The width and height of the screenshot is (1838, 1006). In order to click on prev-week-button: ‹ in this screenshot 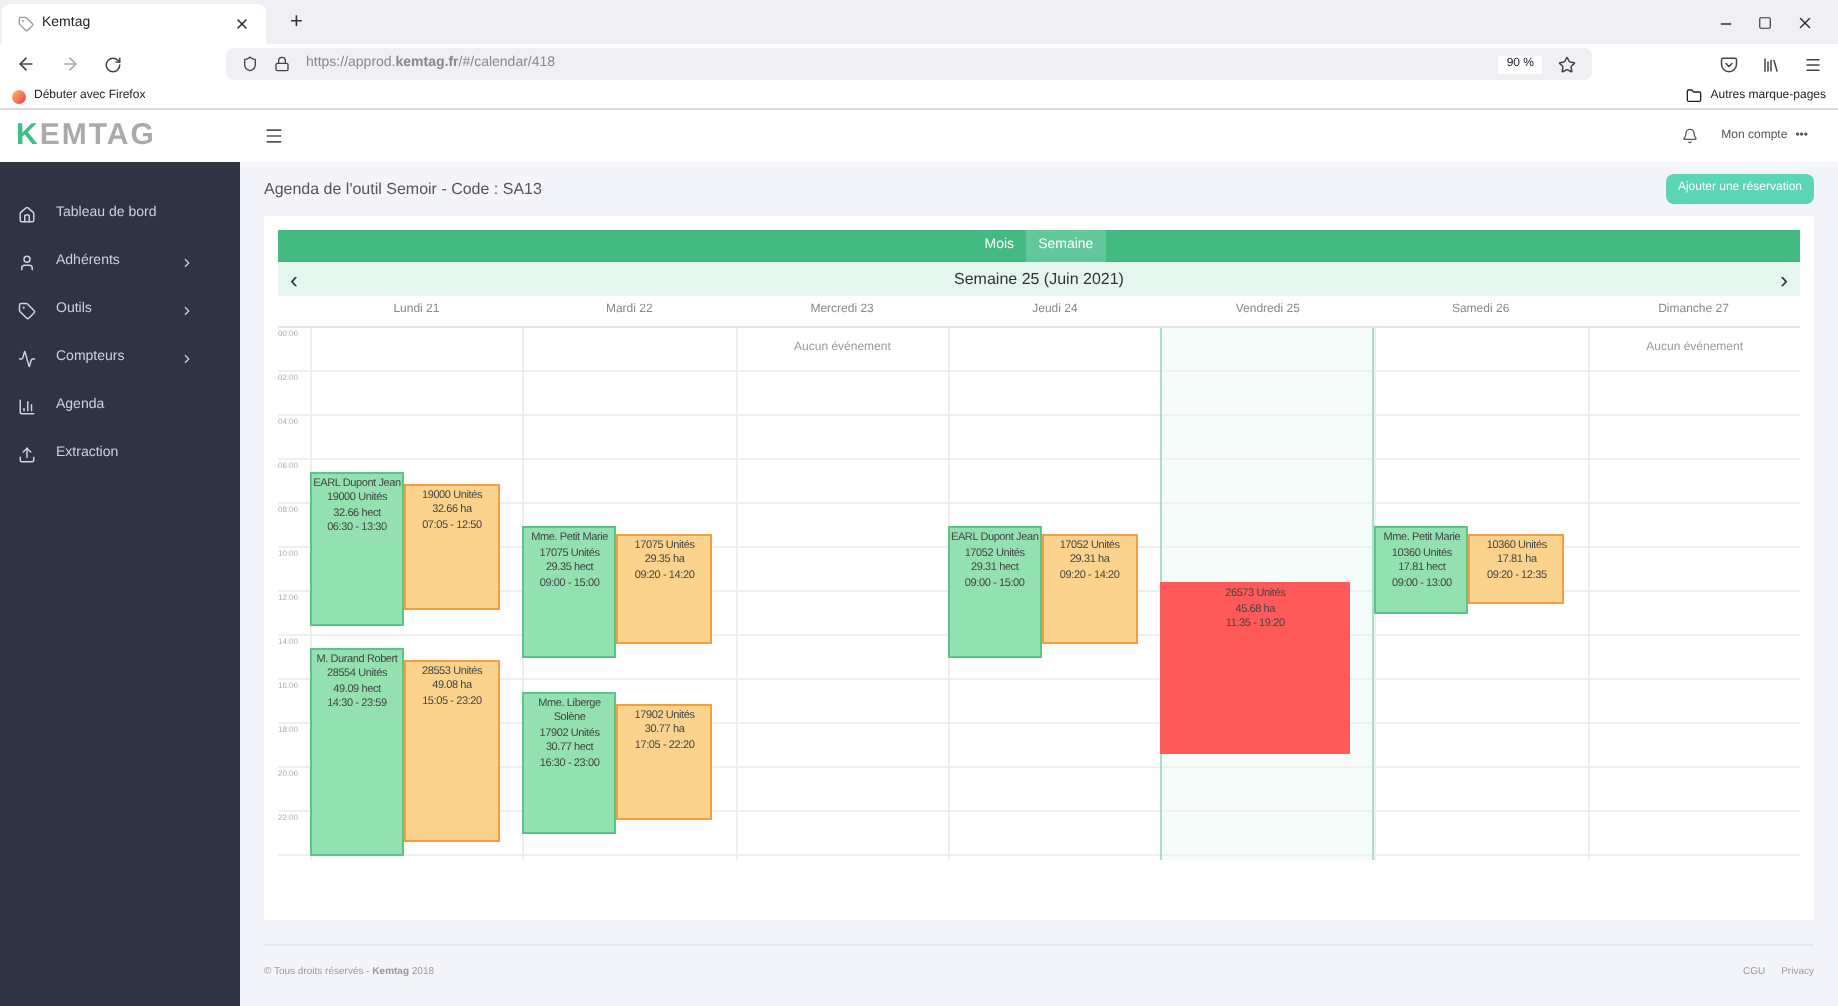, I will do `click(294, 279)`.